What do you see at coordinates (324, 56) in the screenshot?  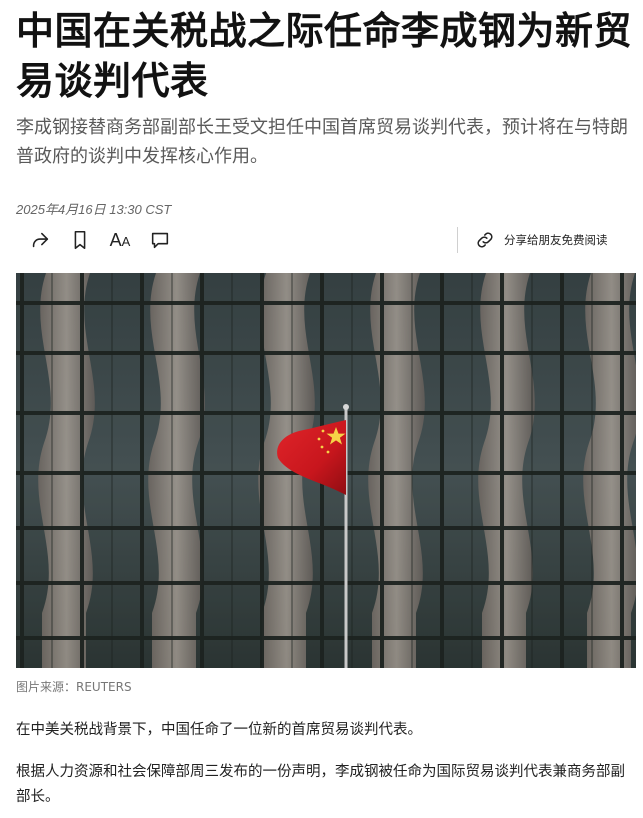 I see `headline: 中国在关税战之际任命李成钢为新贸易谈判代表` at bounding box center [324, 56].